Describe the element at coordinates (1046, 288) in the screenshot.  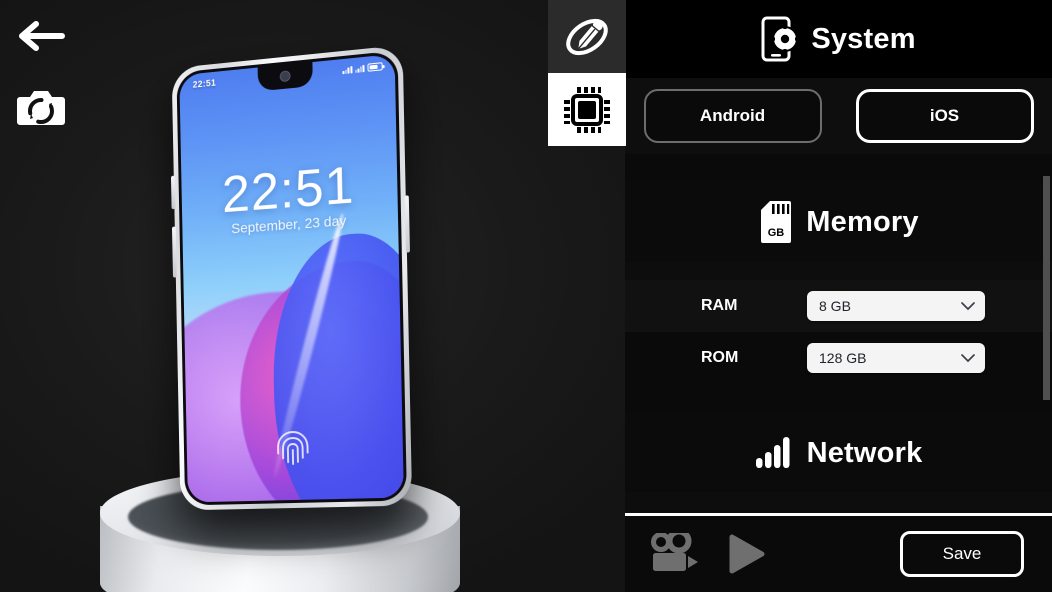
I see `panel-scrollbar-thumb` at that location.